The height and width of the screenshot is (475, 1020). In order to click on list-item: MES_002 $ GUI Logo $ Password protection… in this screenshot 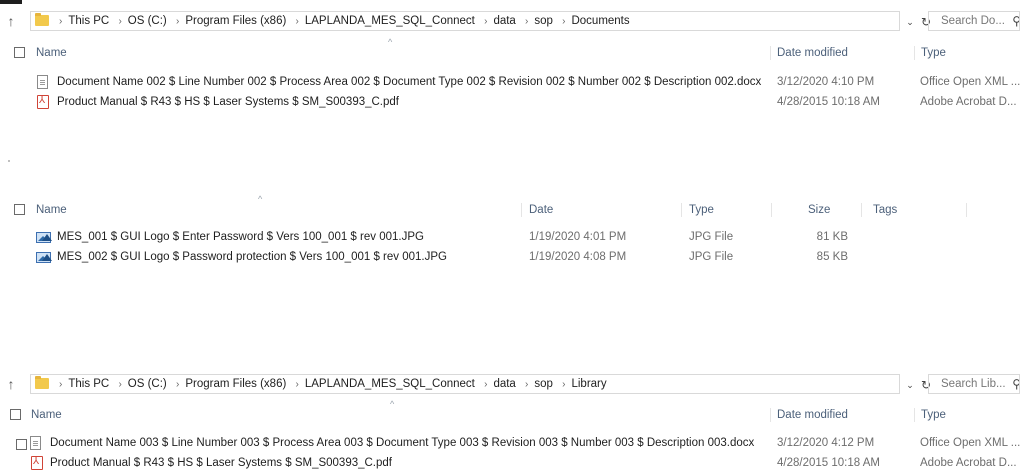, I will do `click(510, 258)`.